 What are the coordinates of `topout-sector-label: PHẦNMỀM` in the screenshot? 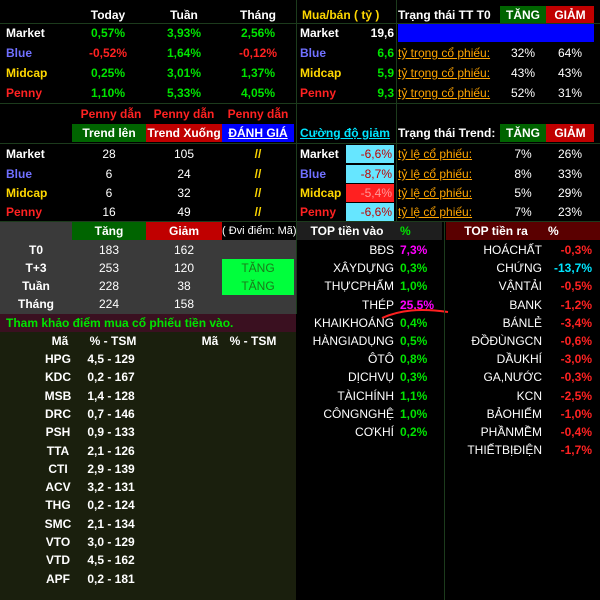 It's located at (511, 432).